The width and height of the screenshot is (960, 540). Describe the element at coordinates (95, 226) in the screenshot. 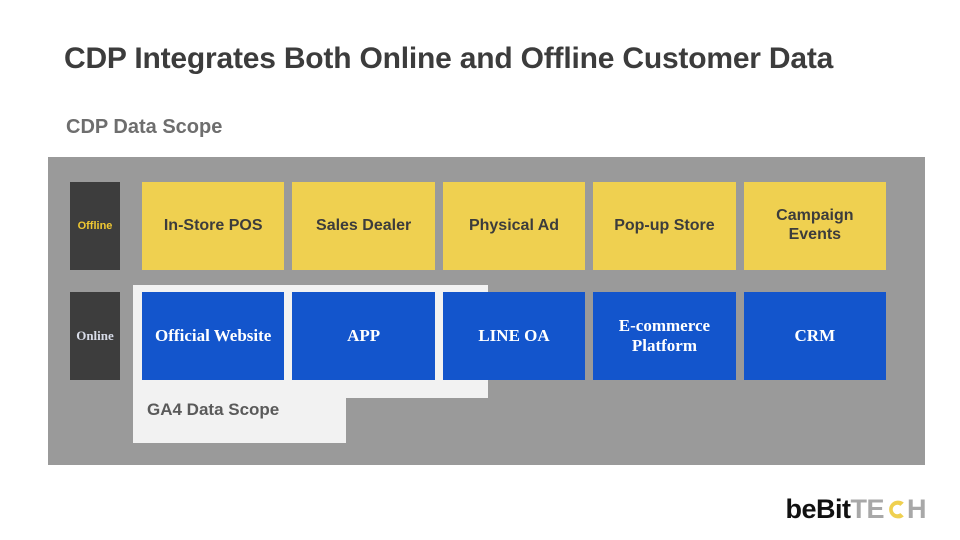

I see `row-label-offline: Offline` at that location.